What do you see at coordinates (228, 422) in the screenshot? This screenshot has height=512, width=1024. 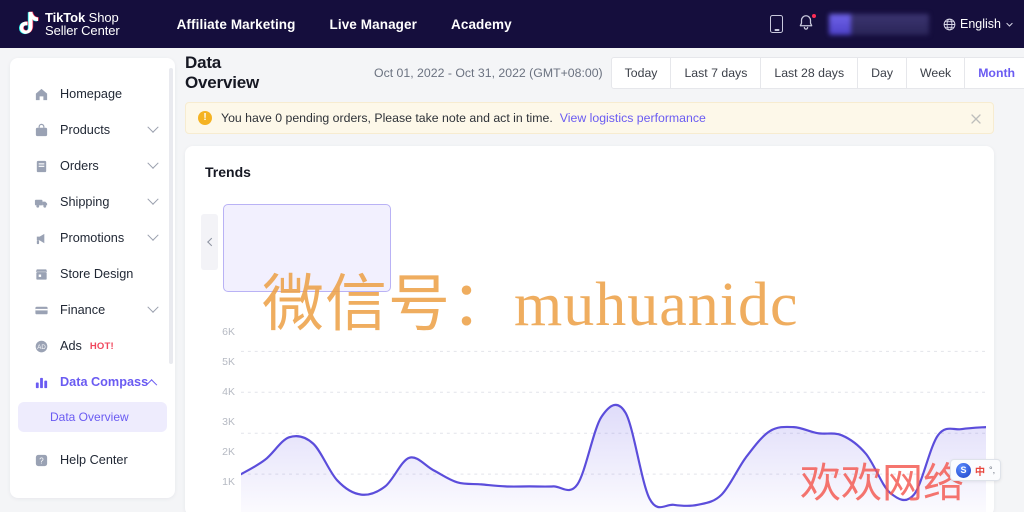 I see `y-tick-3k: 3K` at bounding box center [228, 422].